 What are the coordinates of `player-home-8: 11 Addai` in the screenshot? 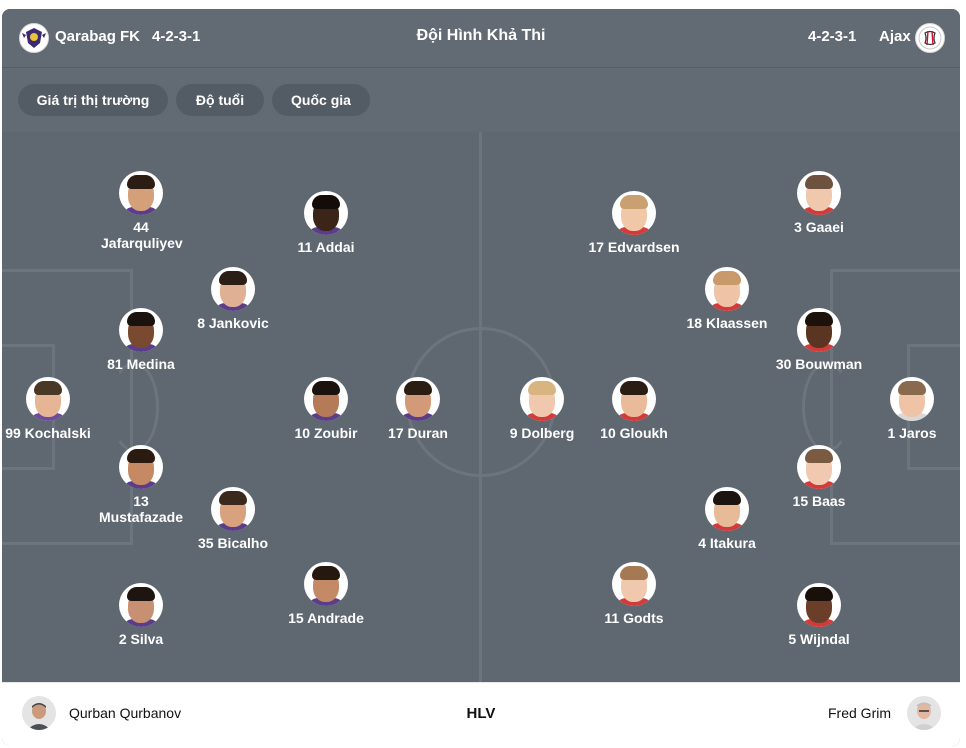 It's located at (326, 223).